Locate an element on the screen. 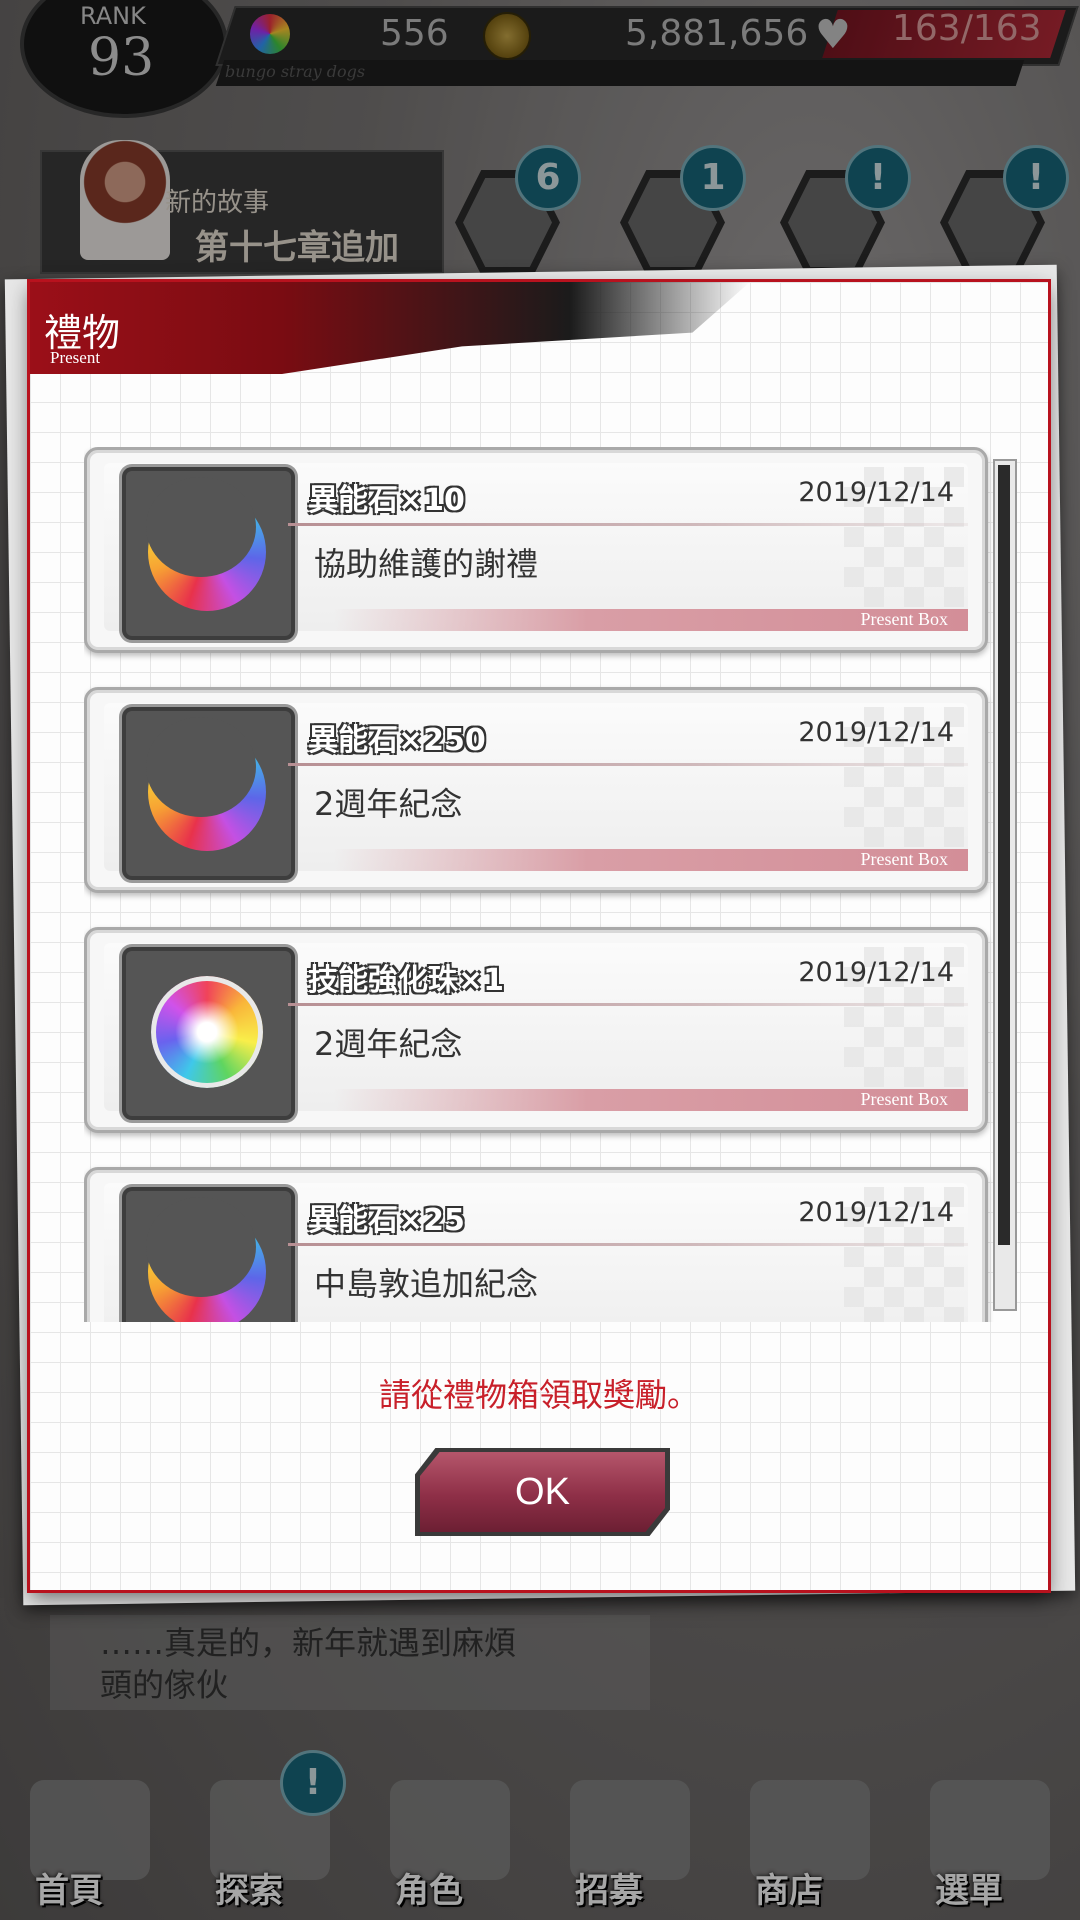 This screenshot has width=1080, height=1920. list-item: Present Box 技能強化珠×1 2019/12/14 2週年紀念 is located at coordinates (536, 1030).